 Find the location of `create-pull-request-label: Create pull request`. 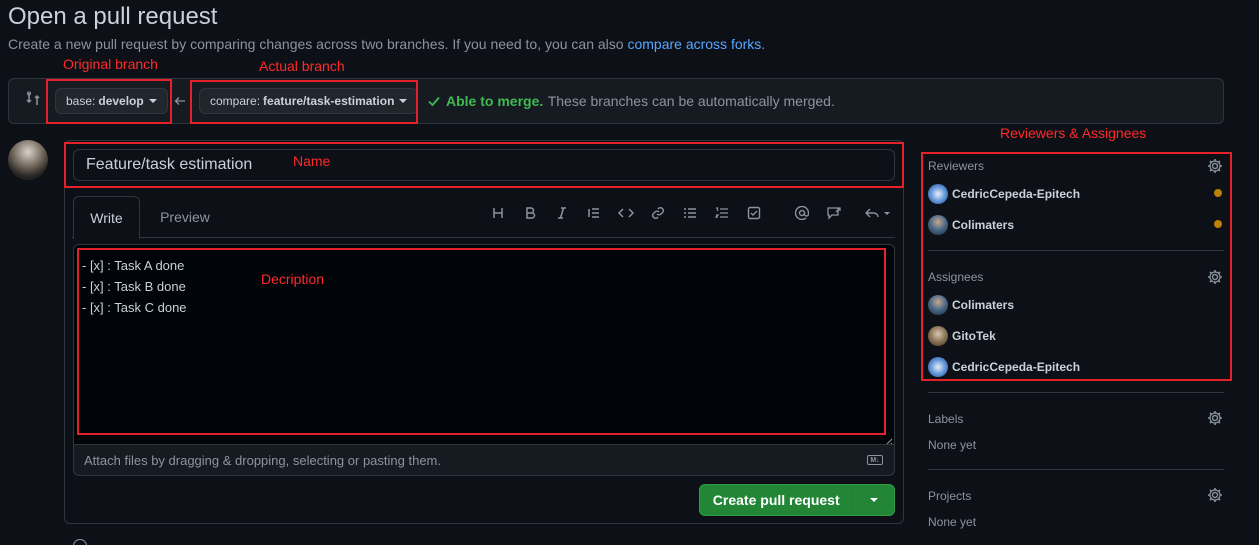

create-pull-request-label: Create pull request is located at coordinates (776, 500).